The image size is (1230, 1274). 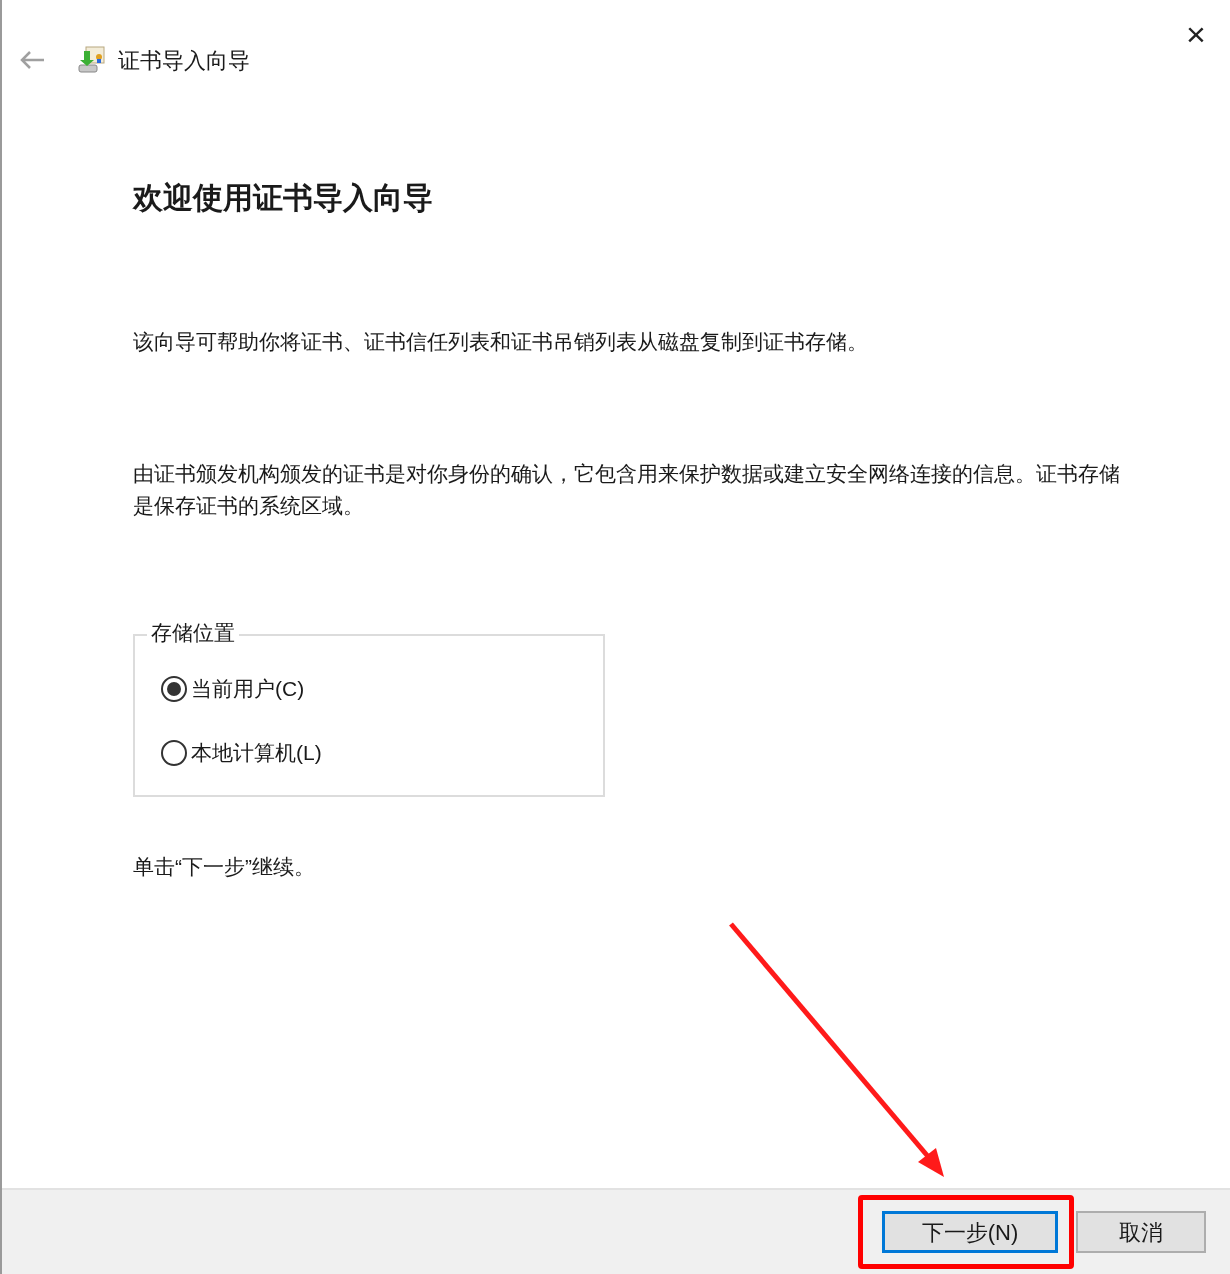 What do you see at coordinates (184, 60) in the screenshot?
I see `window-title: 证书导入向导` at bounding box center [184, 60].